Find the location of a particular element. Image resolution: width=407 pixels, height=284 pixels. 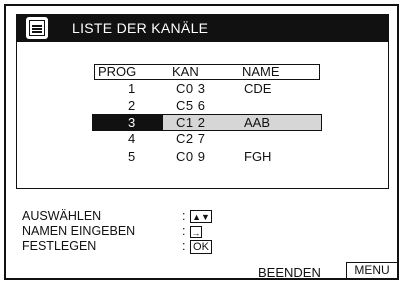

channel-kan: C0 3 is located at coordinates (191, 88).